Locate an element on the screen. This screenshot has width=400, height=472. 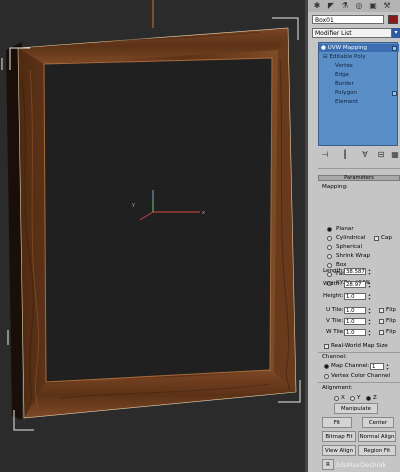
map-channel-label: Map Channel: is located at coordinates (350, 366).